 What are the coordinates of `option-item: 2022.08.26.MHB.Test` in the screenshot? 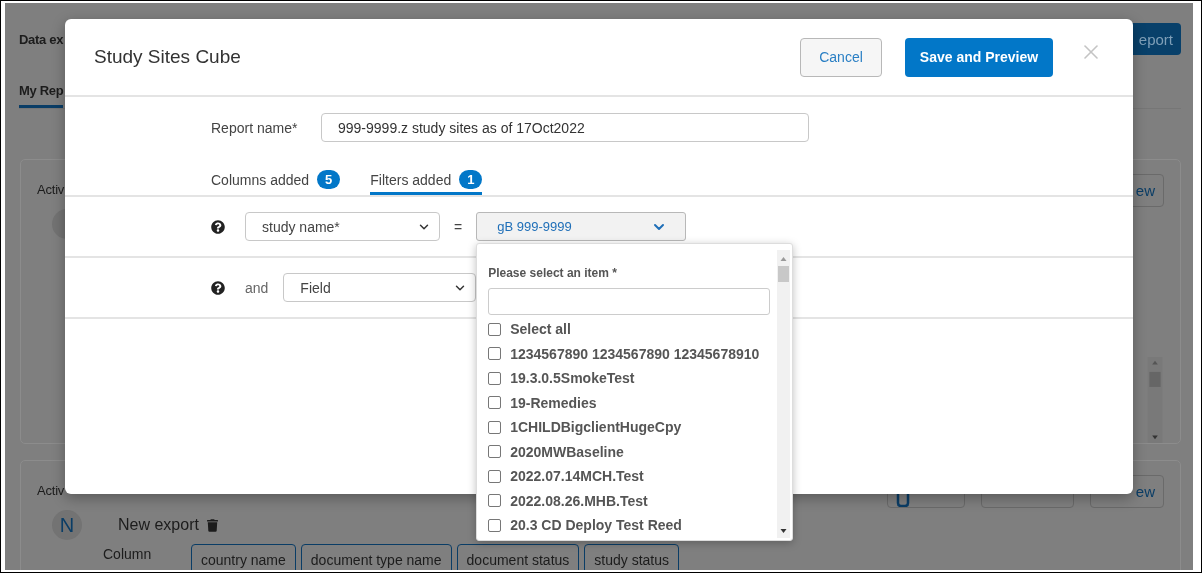 It's located at (628, 500).